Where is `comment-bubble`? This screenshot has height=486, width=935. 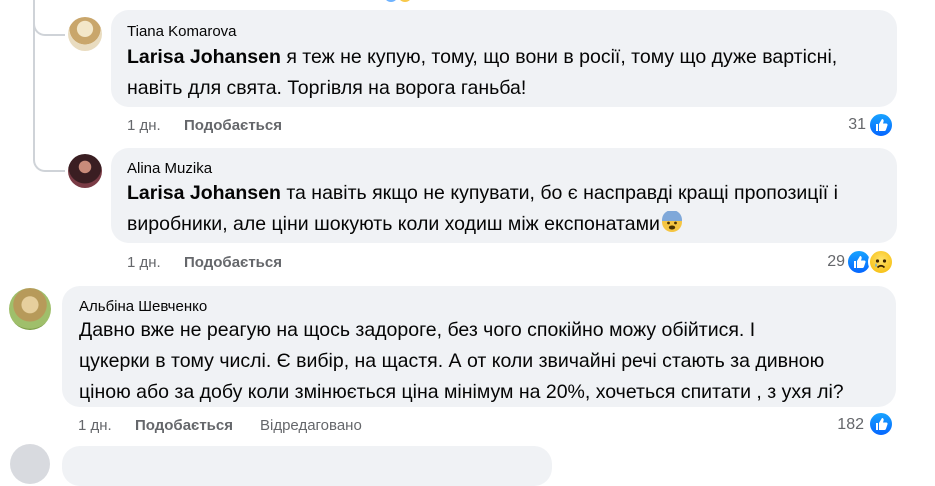
comment-bubble is located at coordinates (307, 466).